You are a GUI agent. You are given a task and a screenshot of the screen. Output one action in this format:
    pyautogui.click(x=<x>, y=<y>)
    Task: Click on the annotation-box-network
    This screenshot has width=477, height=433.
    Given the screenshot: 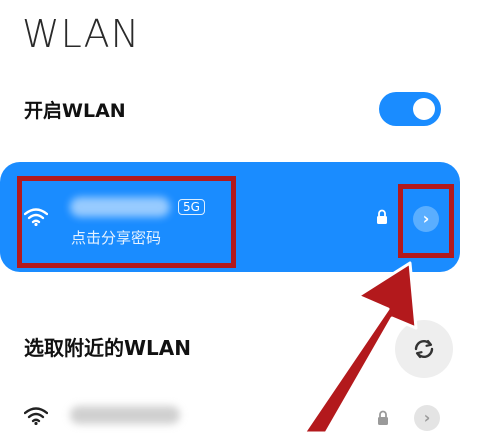 What is the action you would take?
    pyautogui.click(x=126, y=222)
    